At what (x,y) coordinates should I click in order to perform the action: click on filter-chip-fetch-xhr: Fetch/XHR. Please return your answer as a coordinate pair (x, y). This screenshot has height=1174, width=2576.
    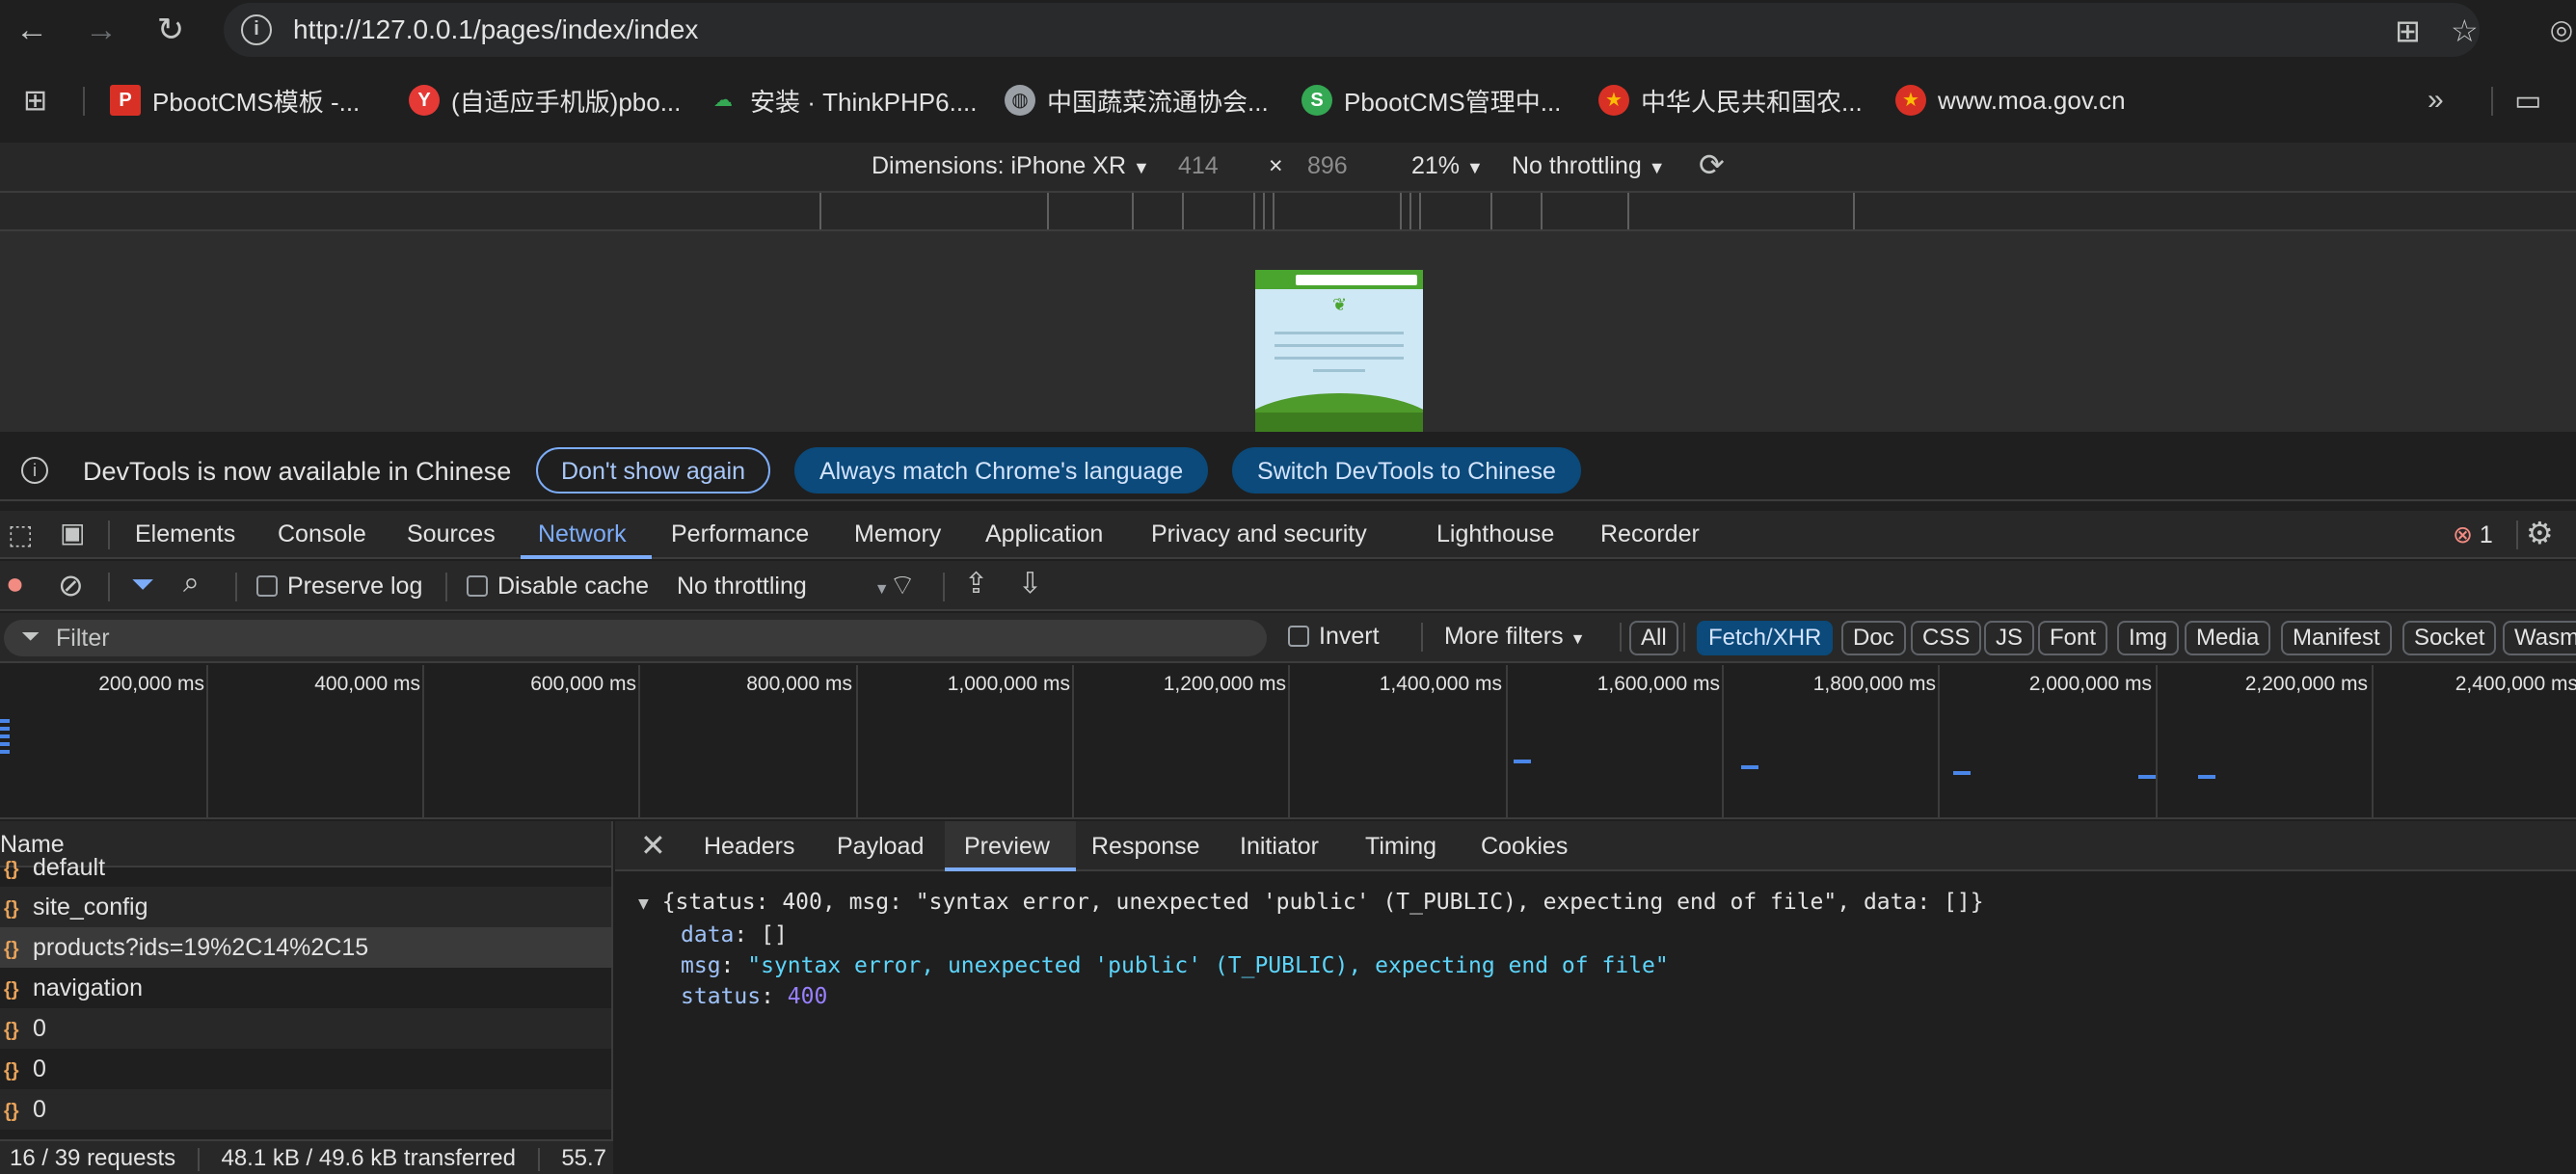
    Looking at the image, I should click on (1766, 638).